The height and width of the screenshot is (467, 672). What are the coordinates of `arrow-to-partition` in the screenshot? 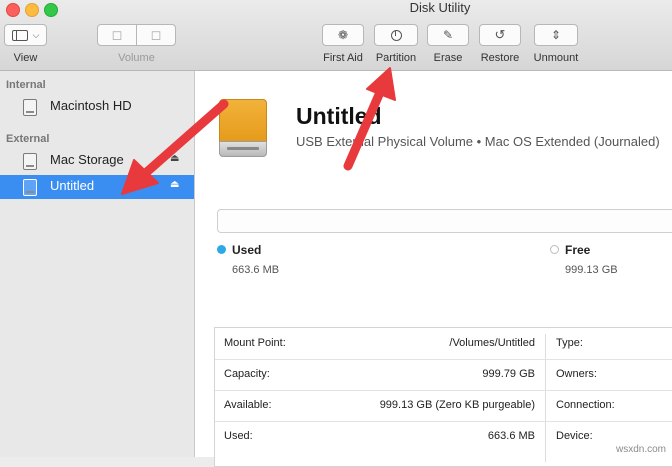 It's located at (369, 119).